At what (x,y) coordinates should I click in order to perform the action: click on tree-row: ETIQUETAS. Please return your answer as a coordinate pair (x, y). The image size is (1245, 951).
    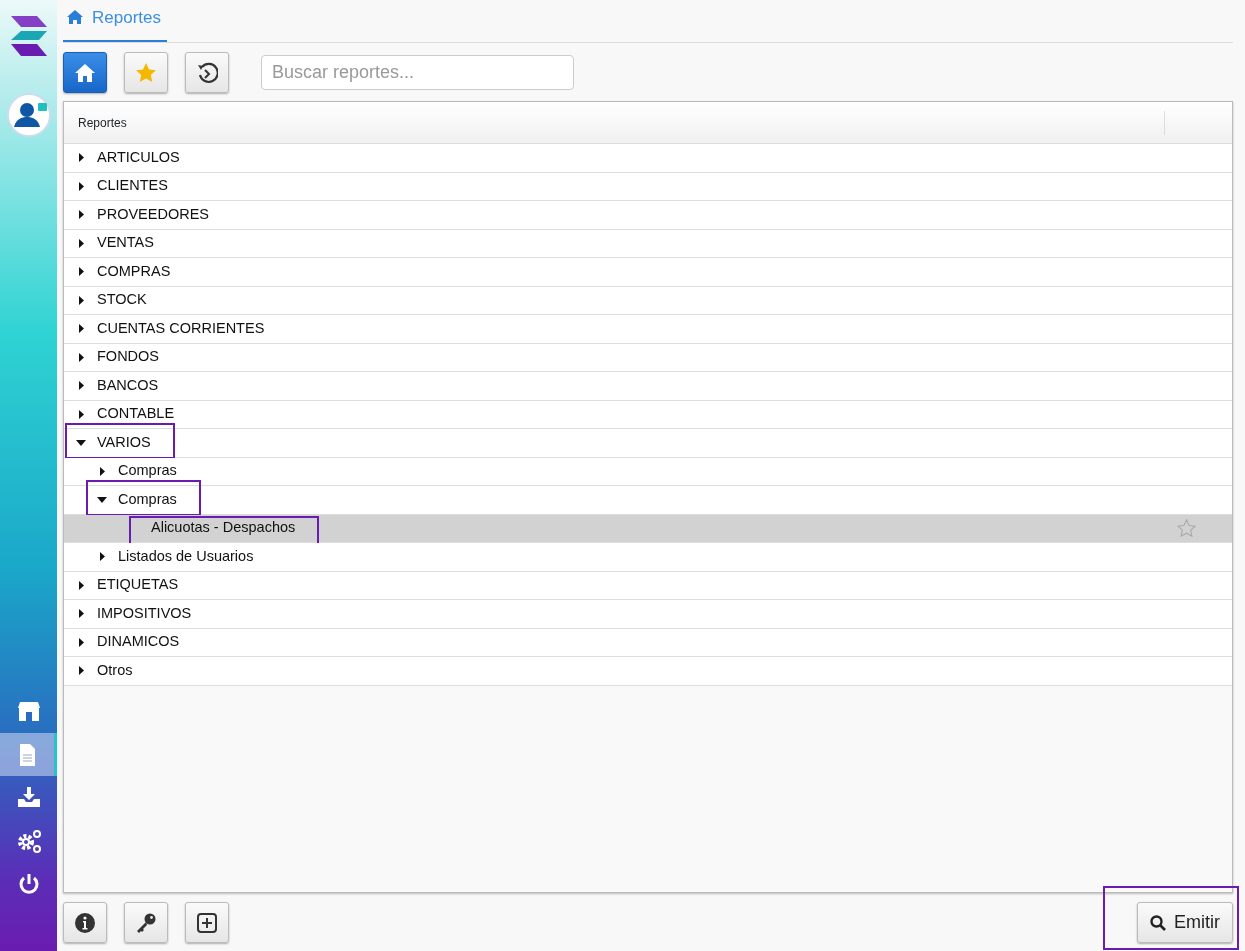
    Looking at the image, I should click on (648, 585).